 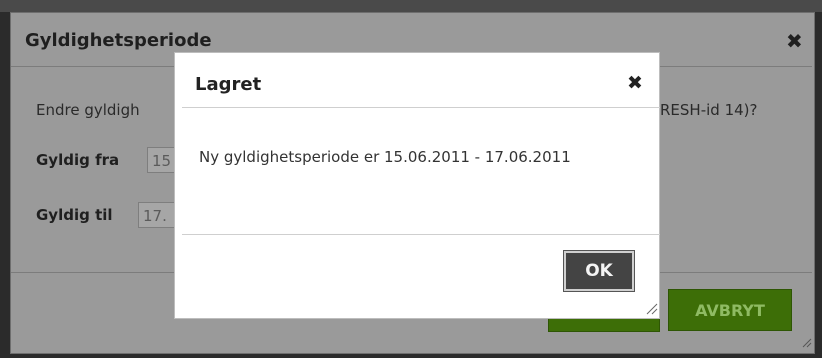 I want to click on valid-from-input: 15, so click(x=162, y=160).